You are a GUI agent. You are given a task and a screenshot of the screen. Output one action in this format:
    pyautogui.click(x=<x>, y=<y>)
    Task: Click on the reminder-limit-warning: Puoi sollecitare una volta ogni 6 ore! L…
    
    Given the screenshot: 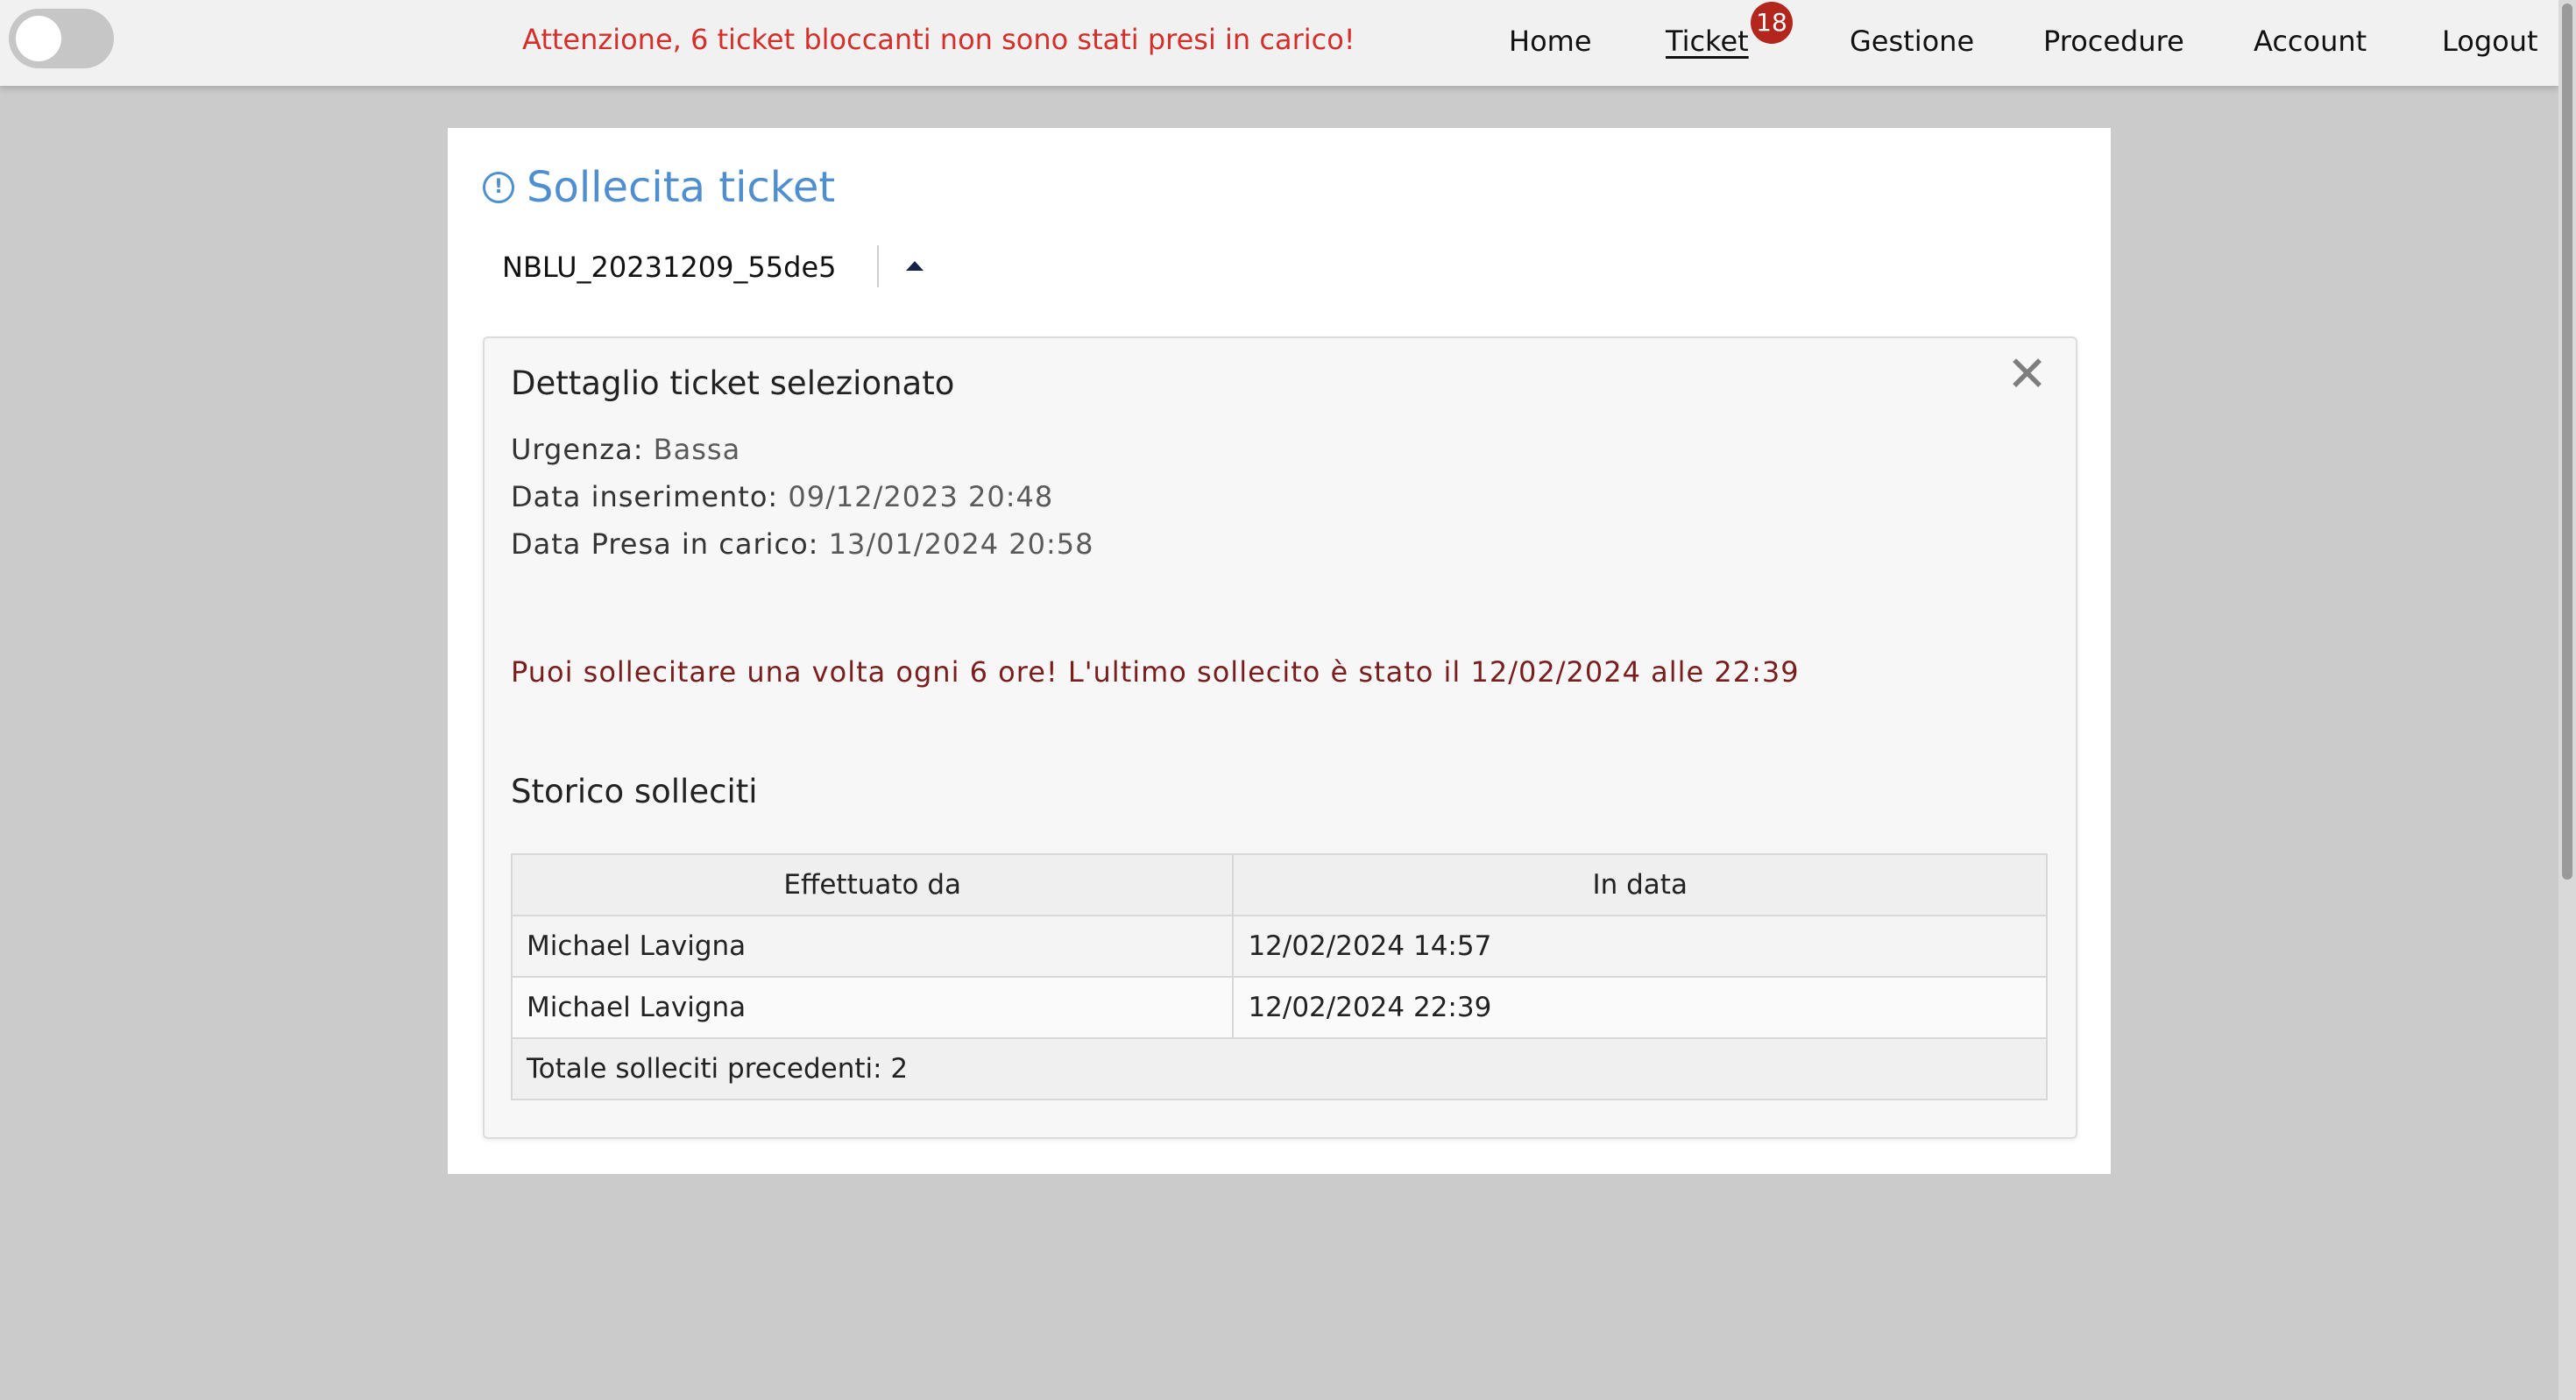 What is the action you would take?
    pyautogui.click(x=1155, y=672)
    